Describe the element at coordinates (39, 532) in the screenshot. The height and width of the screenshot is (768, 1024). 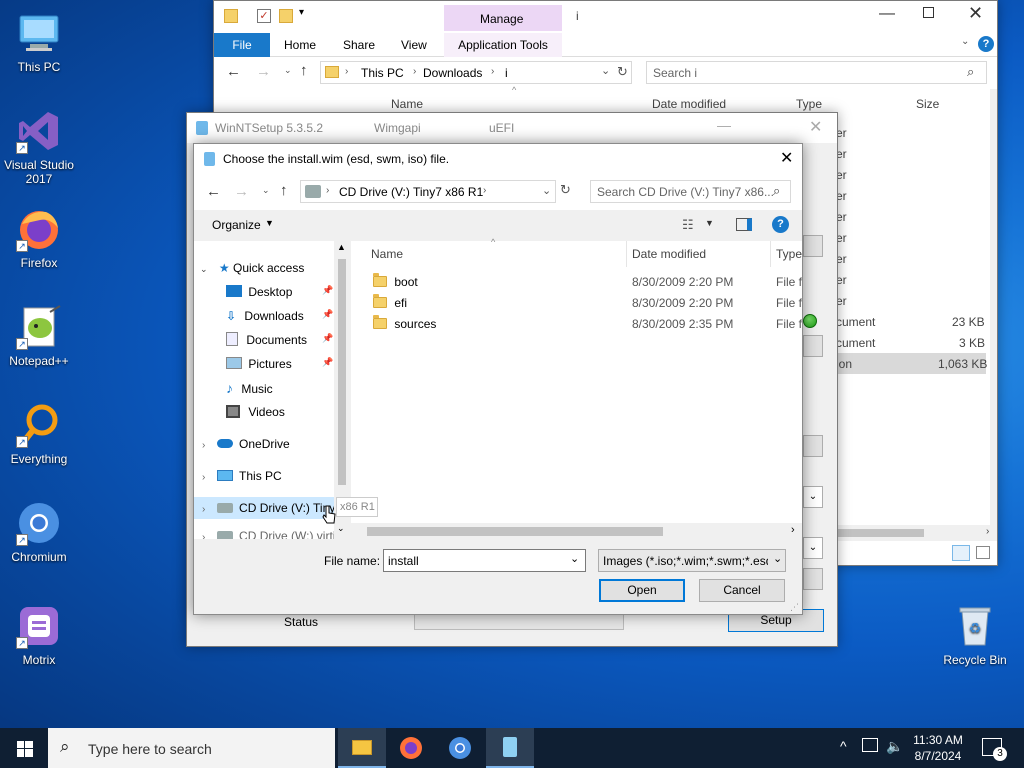
I see `desktop-icon-chromium: ↗ Chromium` at that location.